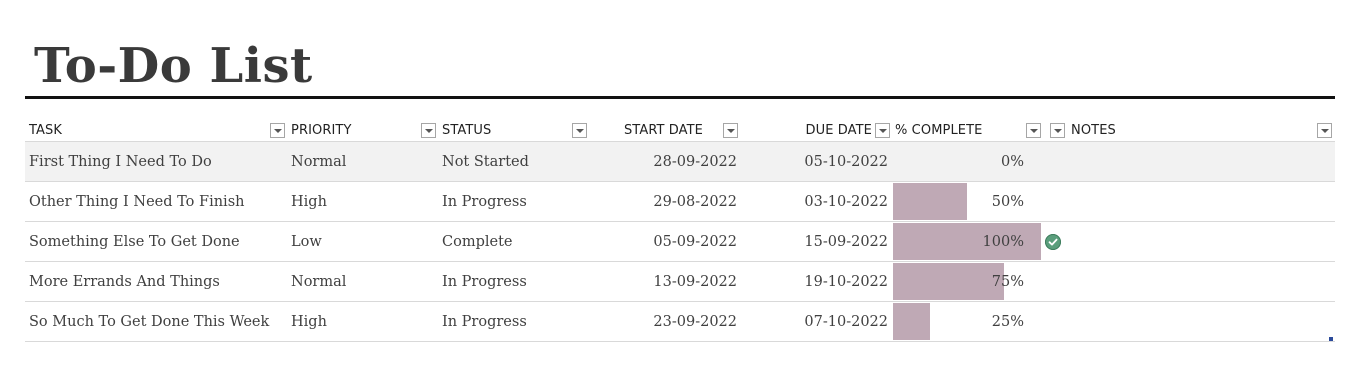 This screenshot has width=1358, height=370. Describe the element at coordinates (665, 161) in the screenshot. I see `start-date-cell: 28-09-2022` at that location.